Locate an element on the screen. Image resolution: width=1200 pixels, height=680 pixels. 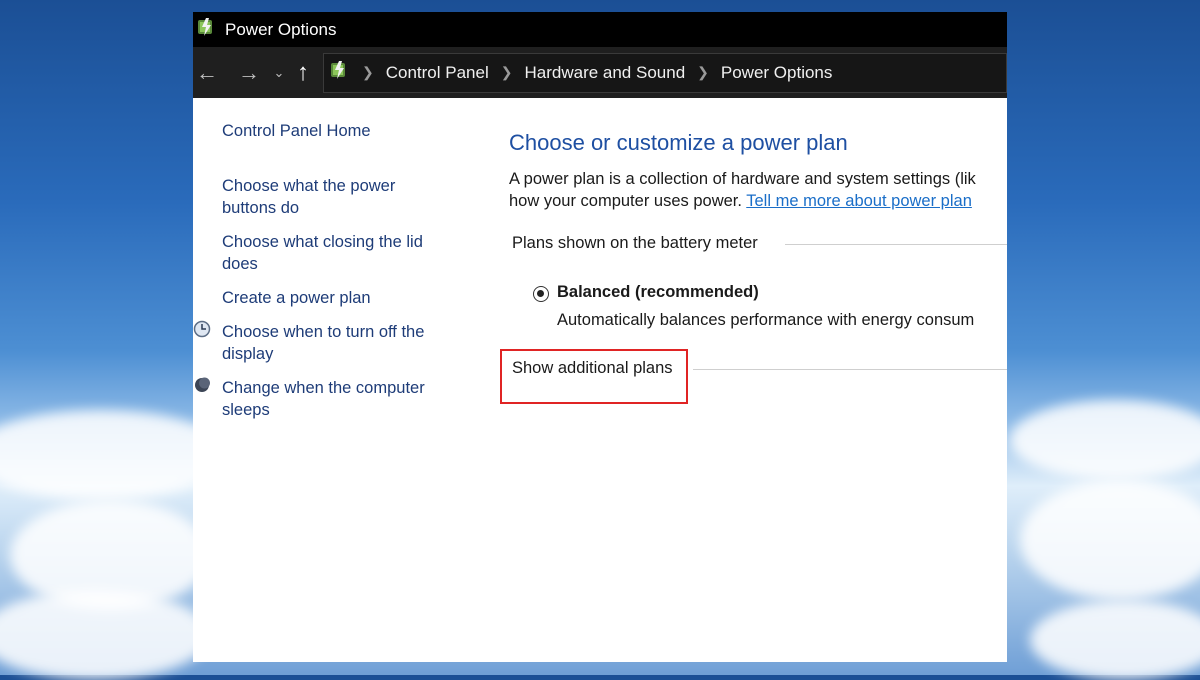
sidebar-item-label: Choose what closing the lid is located at coordinates (322, 242).